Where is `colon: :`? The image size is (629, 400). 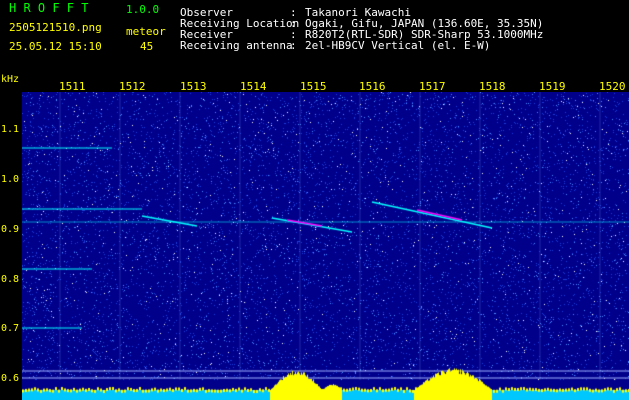 colon: : is located at coordinates (293, 45).